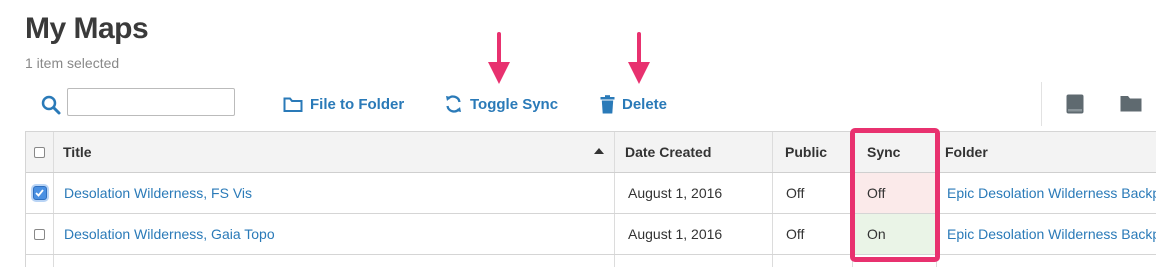 Image resolution: width=1171 pixels, height=267 pixels. I want to click on folder-icon, so click(1131, 103).